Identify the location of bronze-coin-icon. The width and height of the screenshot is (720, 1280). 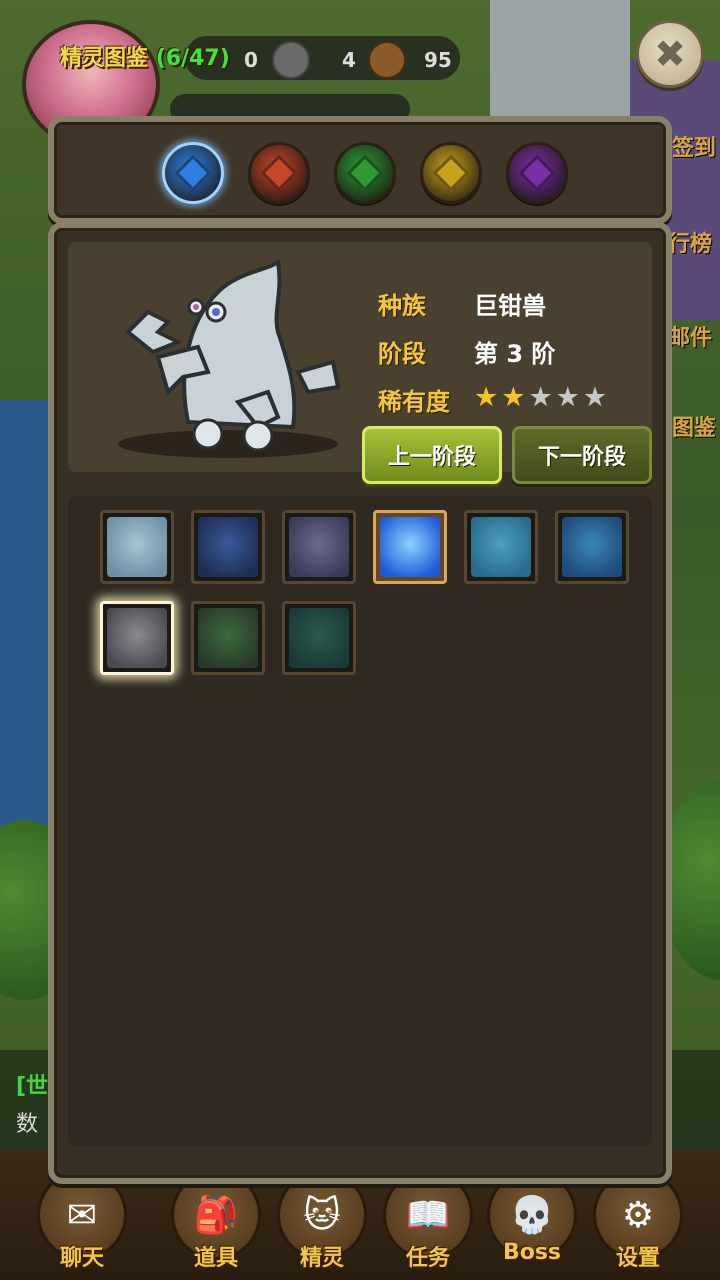
(387, 60).